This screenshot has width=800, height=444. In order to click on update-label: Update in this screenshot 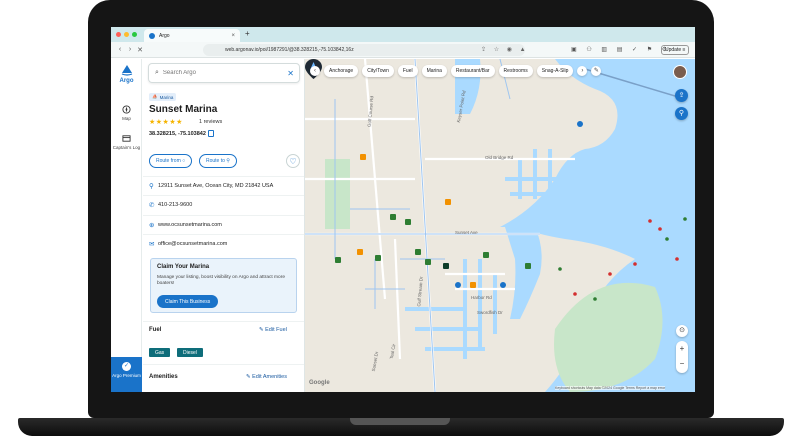, I will do `click(673, 50)`.